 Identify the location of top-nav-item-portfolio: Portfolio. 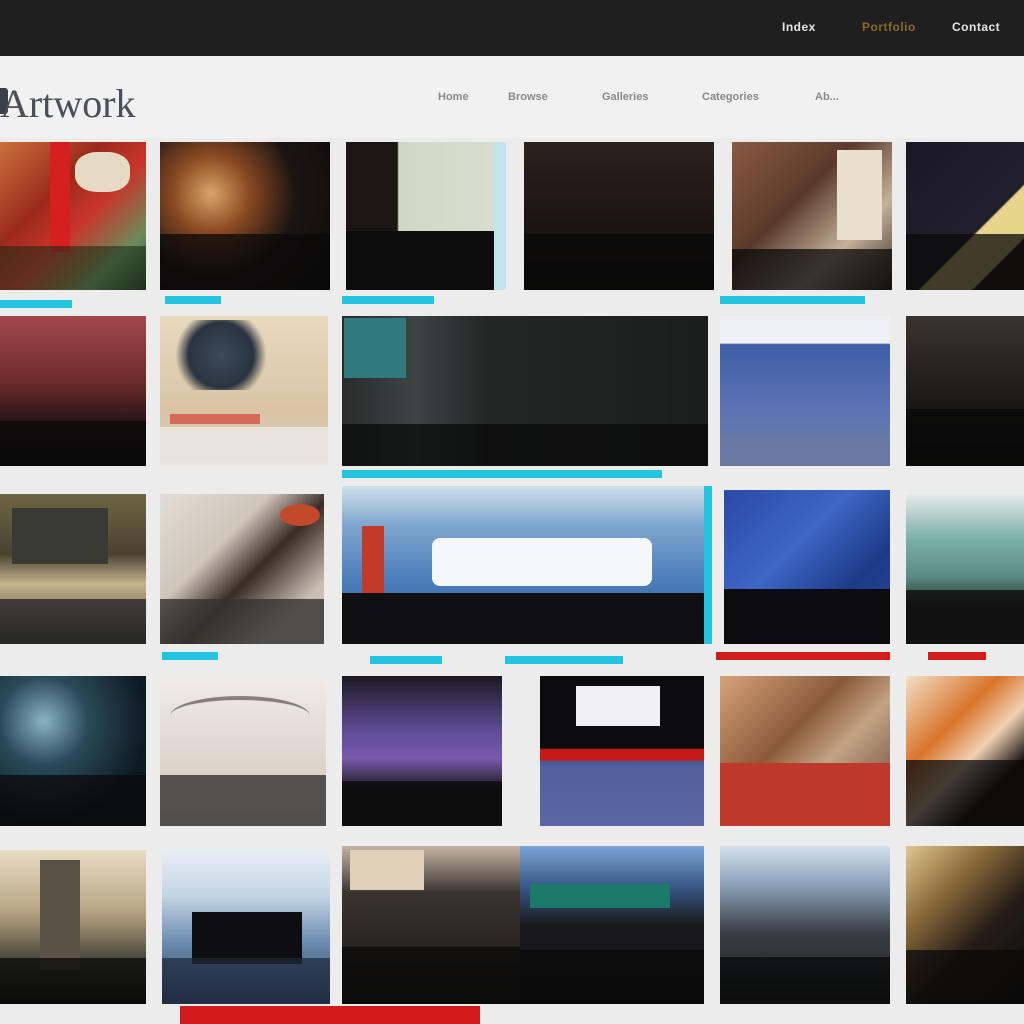
(889, 27).